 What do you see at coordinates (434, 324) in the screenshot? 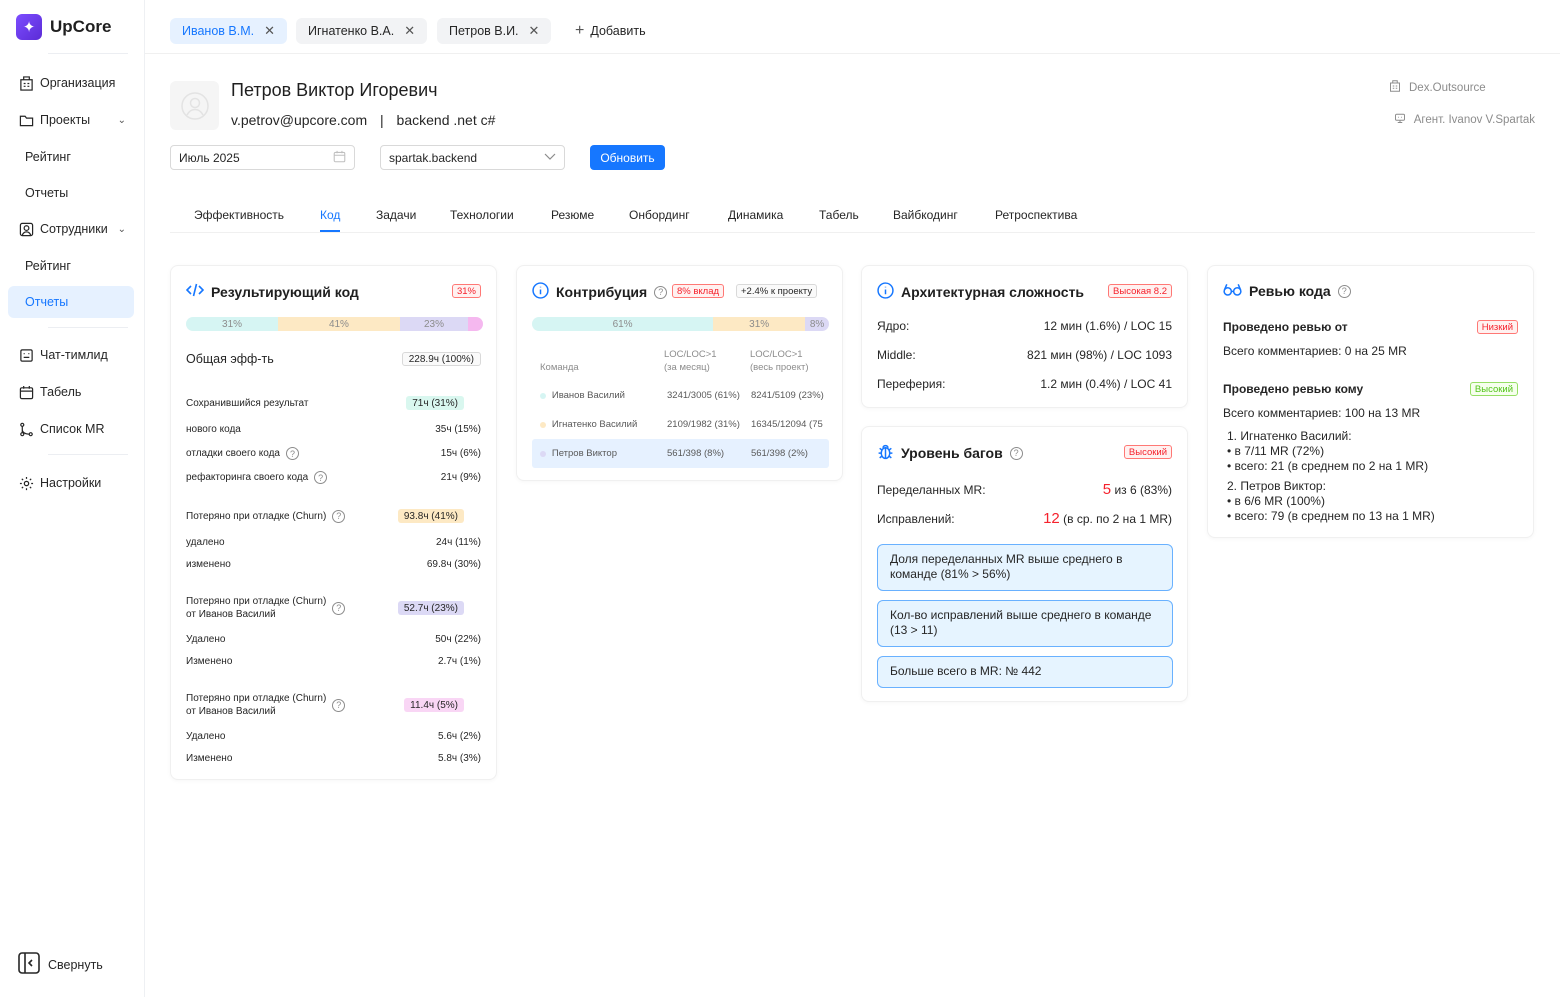
I see `bar-segment: 23%` at bounding box center [434, 324].